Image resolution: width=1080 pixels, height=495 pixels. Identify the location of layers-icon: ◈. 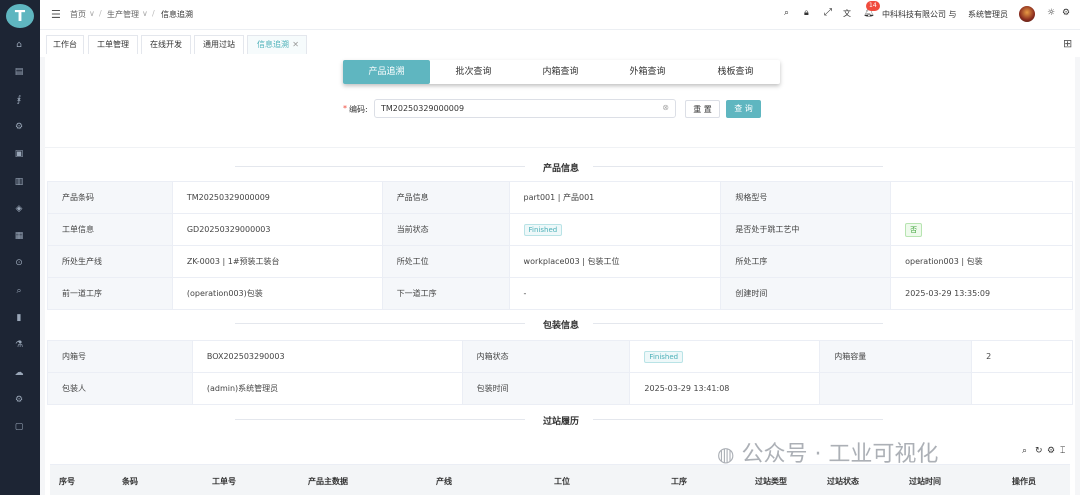
(19, 209).